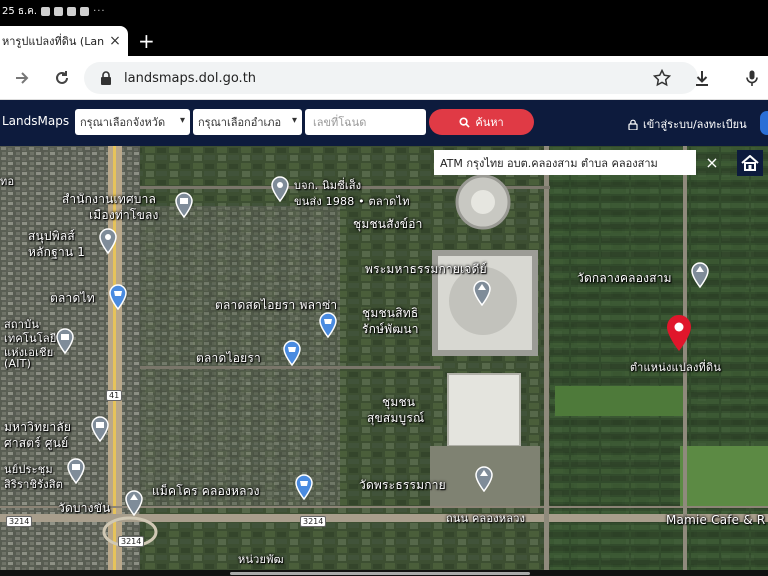 The height and width of the screenshot is (576, 768). I want to click on forward-icon, so click(22, 78).